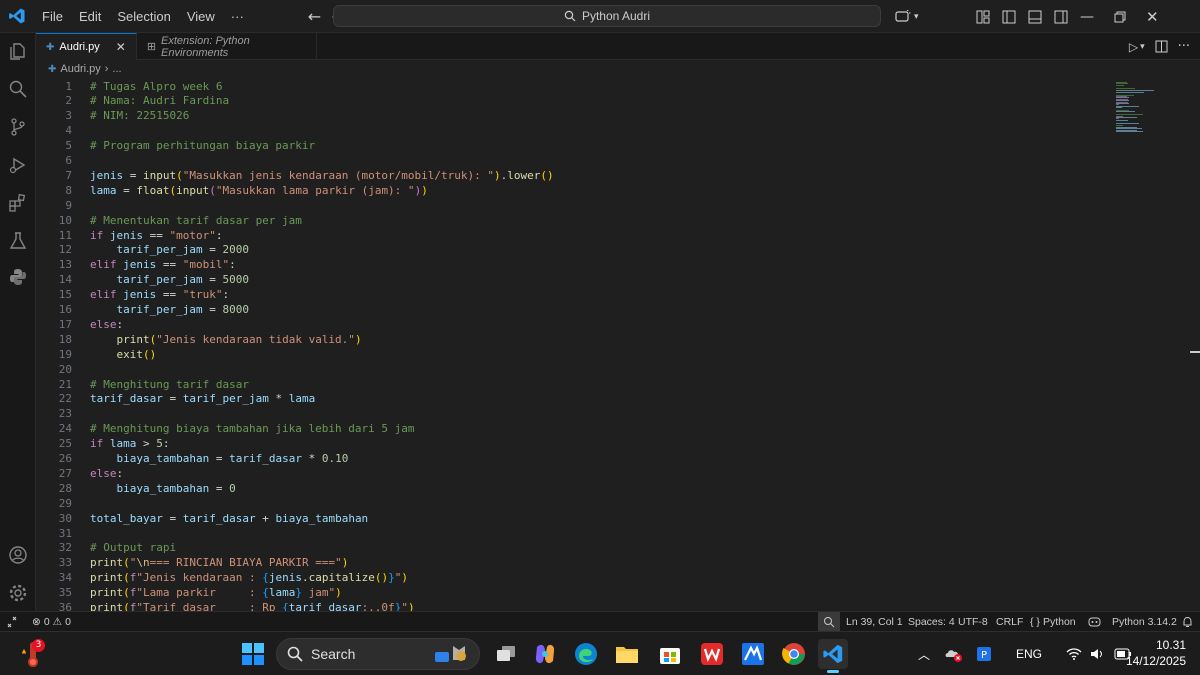 Image resolution: width=1200 pixels, height=675 pixels. I want to click on toggle-primary-sidebar-icon, so click(1009, 17).